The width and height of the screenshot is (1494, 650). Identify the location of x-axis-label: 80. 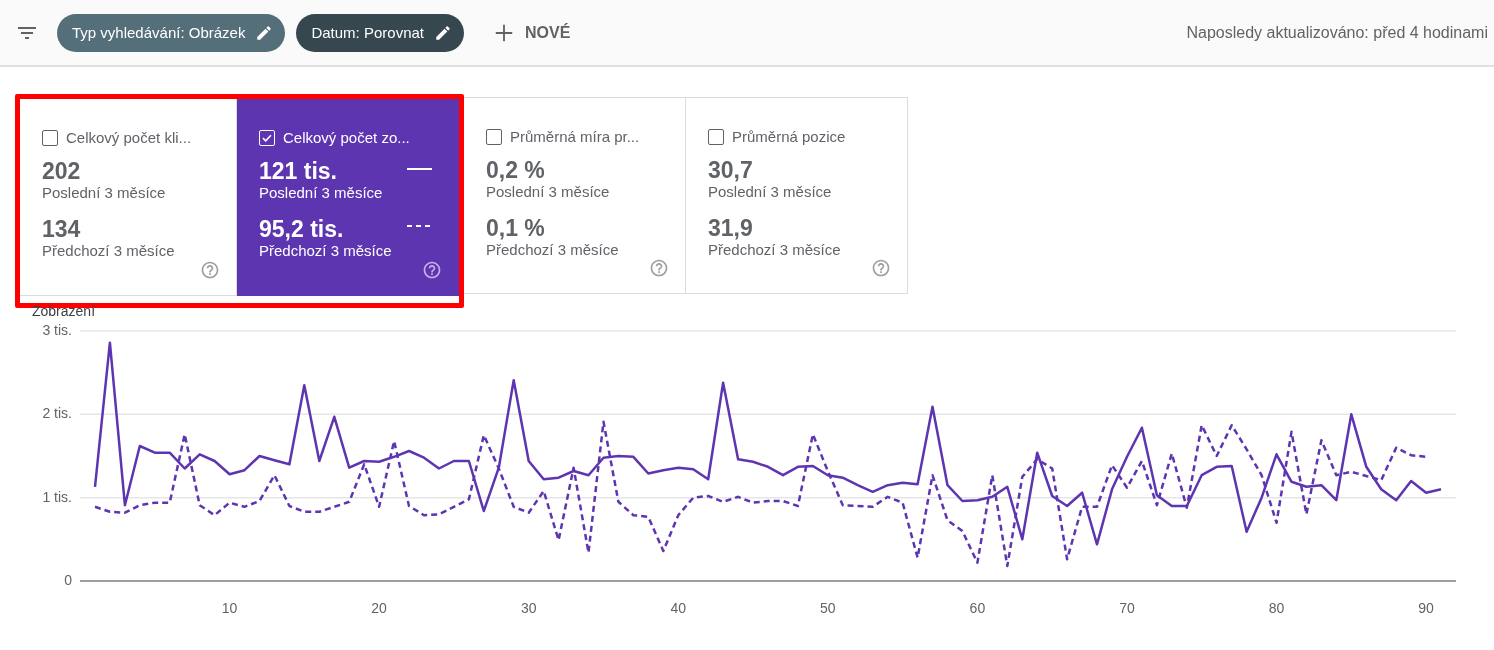
(1276, 608).